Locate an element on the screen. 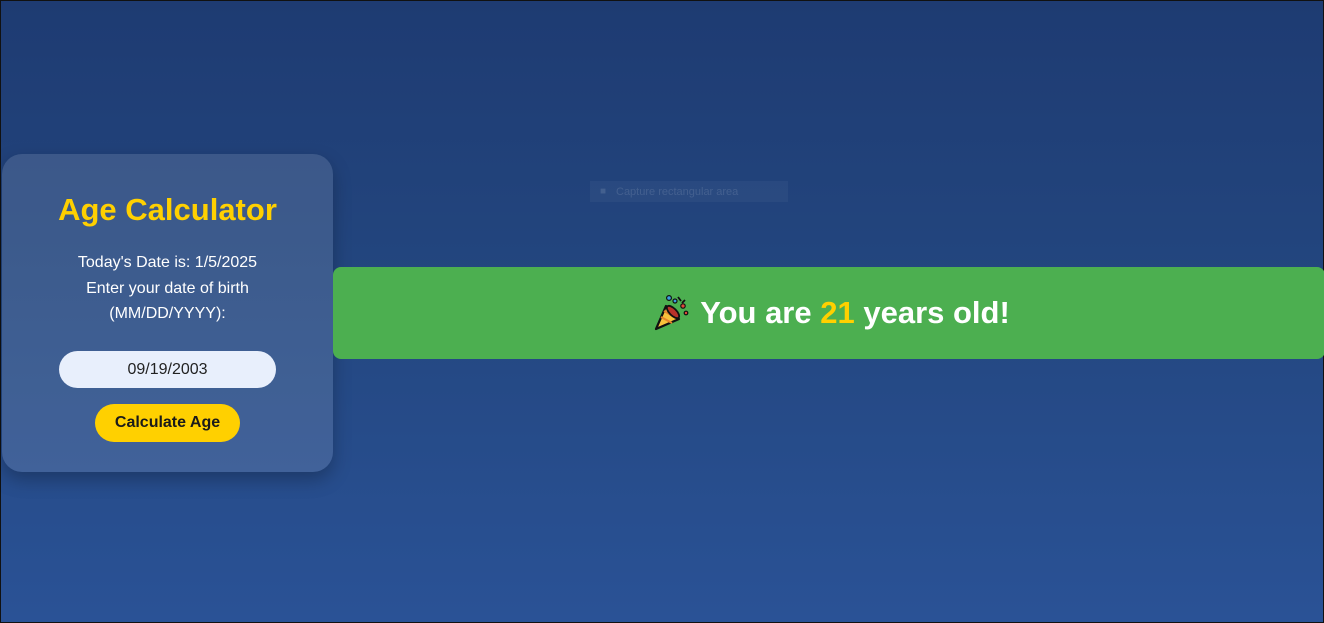 The width and height of the screenshot is (1324, 623). party-popper-icon is located at coordinates (672, 312).